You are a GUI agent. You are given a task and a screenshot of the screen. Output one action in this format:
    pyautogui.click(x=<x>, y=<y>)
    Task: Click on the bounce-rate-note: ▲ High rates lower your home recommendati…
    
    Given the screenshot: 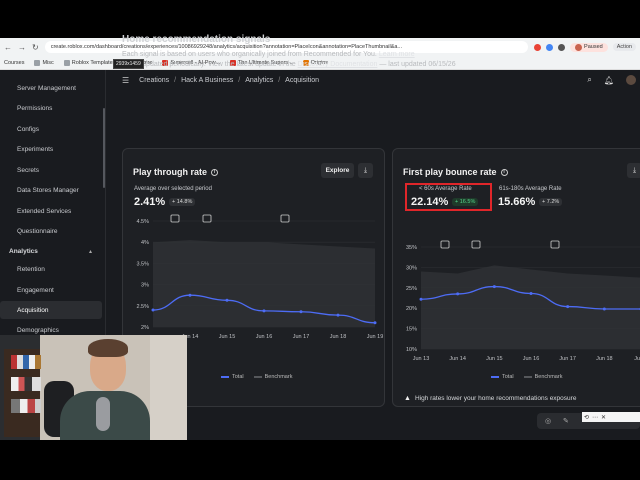 What is the action you would take?
    pyautogui.click(x=490, y=398)
    